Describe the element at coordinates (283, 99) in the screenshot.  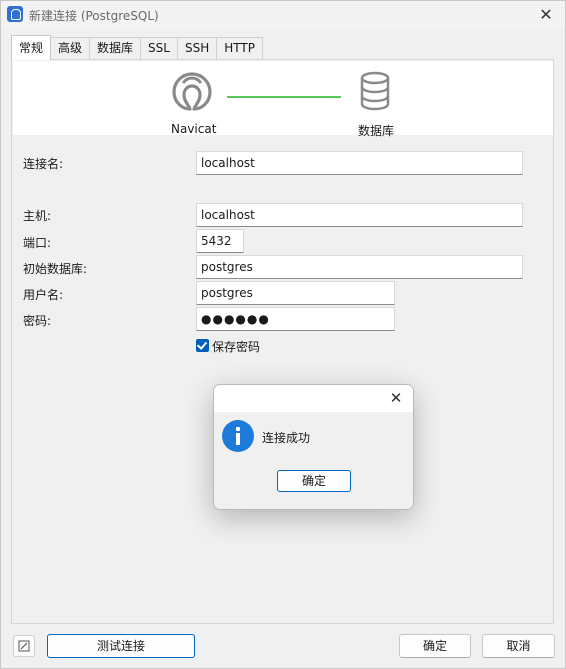
I see `connection-banner: Navicat 数据库` at that location.